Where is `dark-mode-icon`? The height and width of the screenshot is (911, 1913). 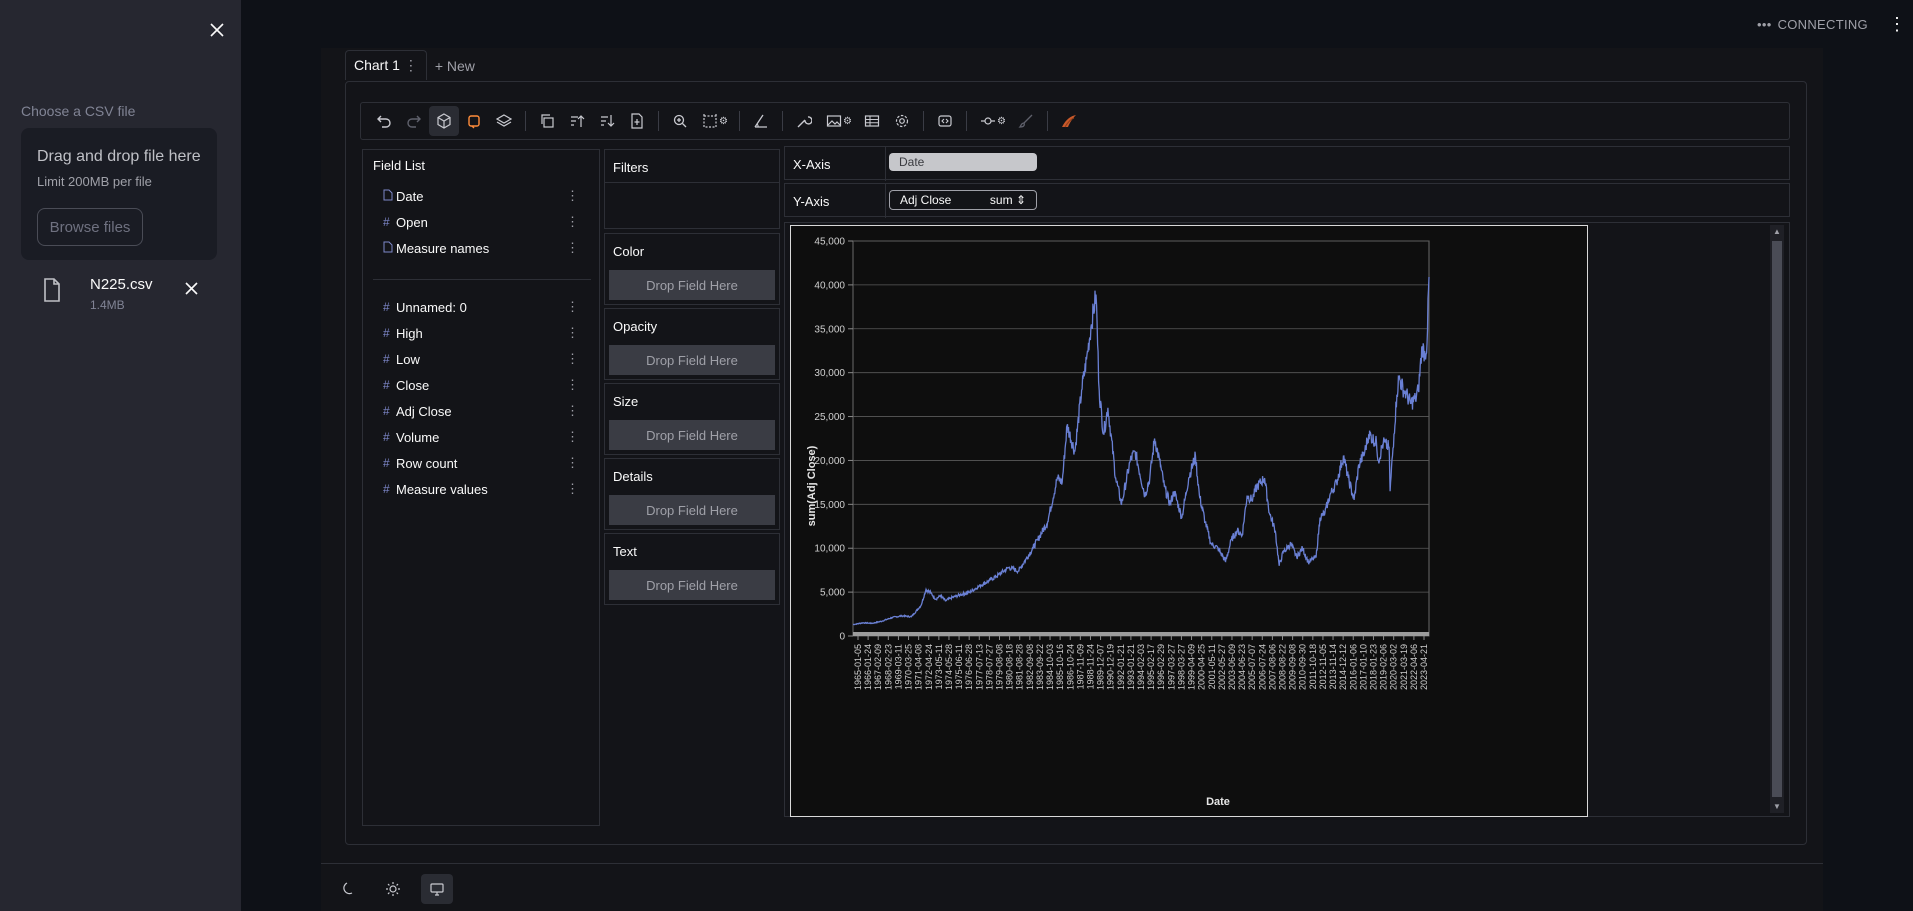 dark-mode-icon is located at coordinates (349, 889).